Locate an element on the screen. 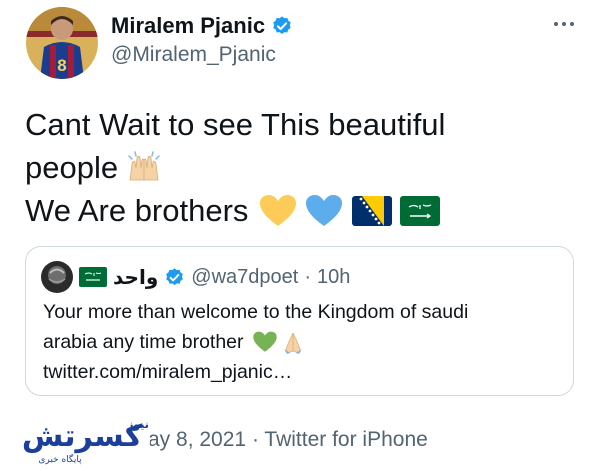 This screenshot has height=471, width=600. tweet-line-1-text: Cant Wait to see This beautiful is located at coordinates (235, 124).